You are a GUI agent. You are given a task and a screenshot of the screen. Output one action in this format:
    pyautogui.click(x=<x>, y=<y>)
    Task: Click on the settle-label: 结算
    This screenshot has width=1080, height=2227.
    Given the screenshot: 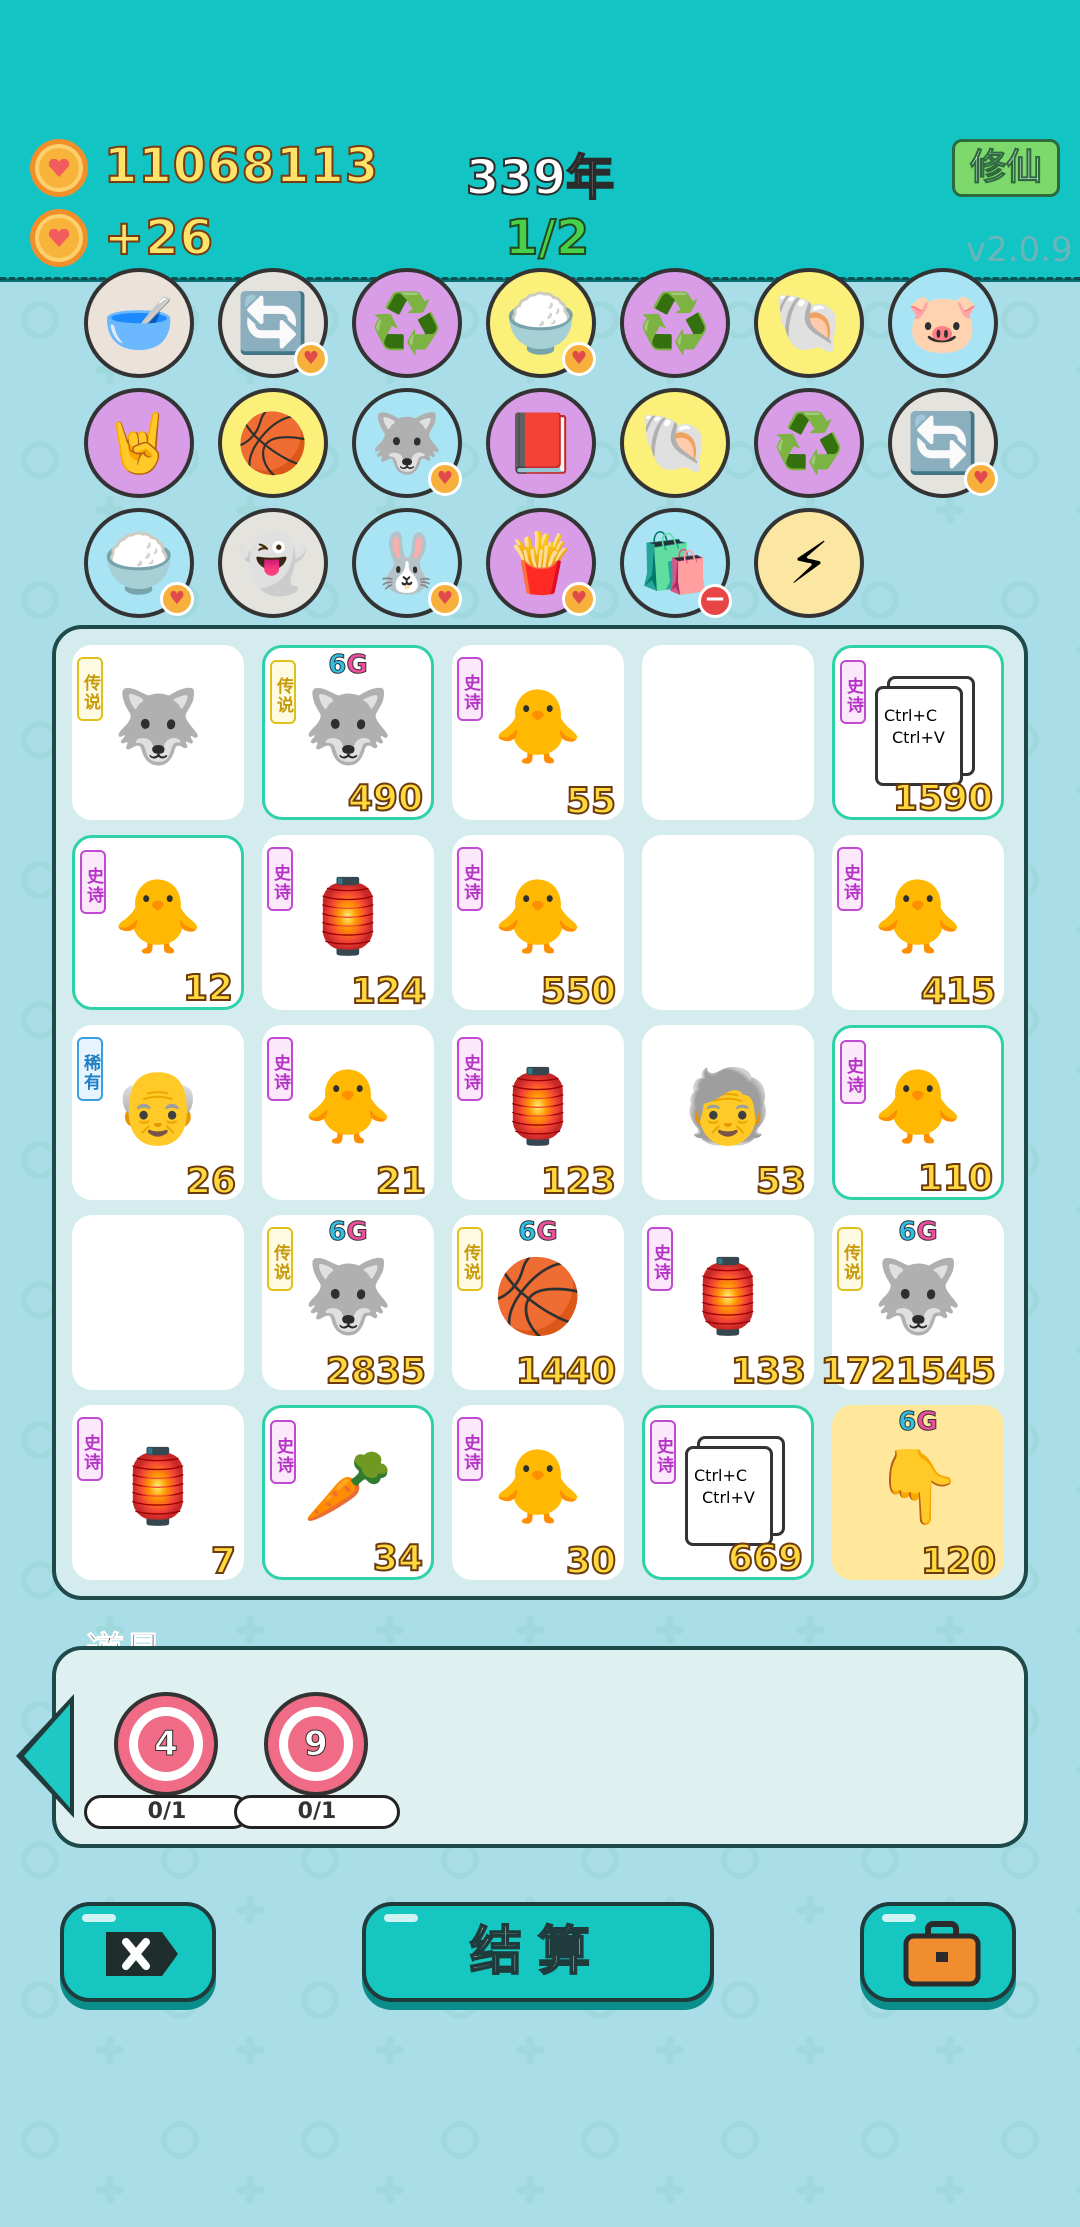 What is the action you would take?
    pyautogui.click(x=537, y=1952)
    